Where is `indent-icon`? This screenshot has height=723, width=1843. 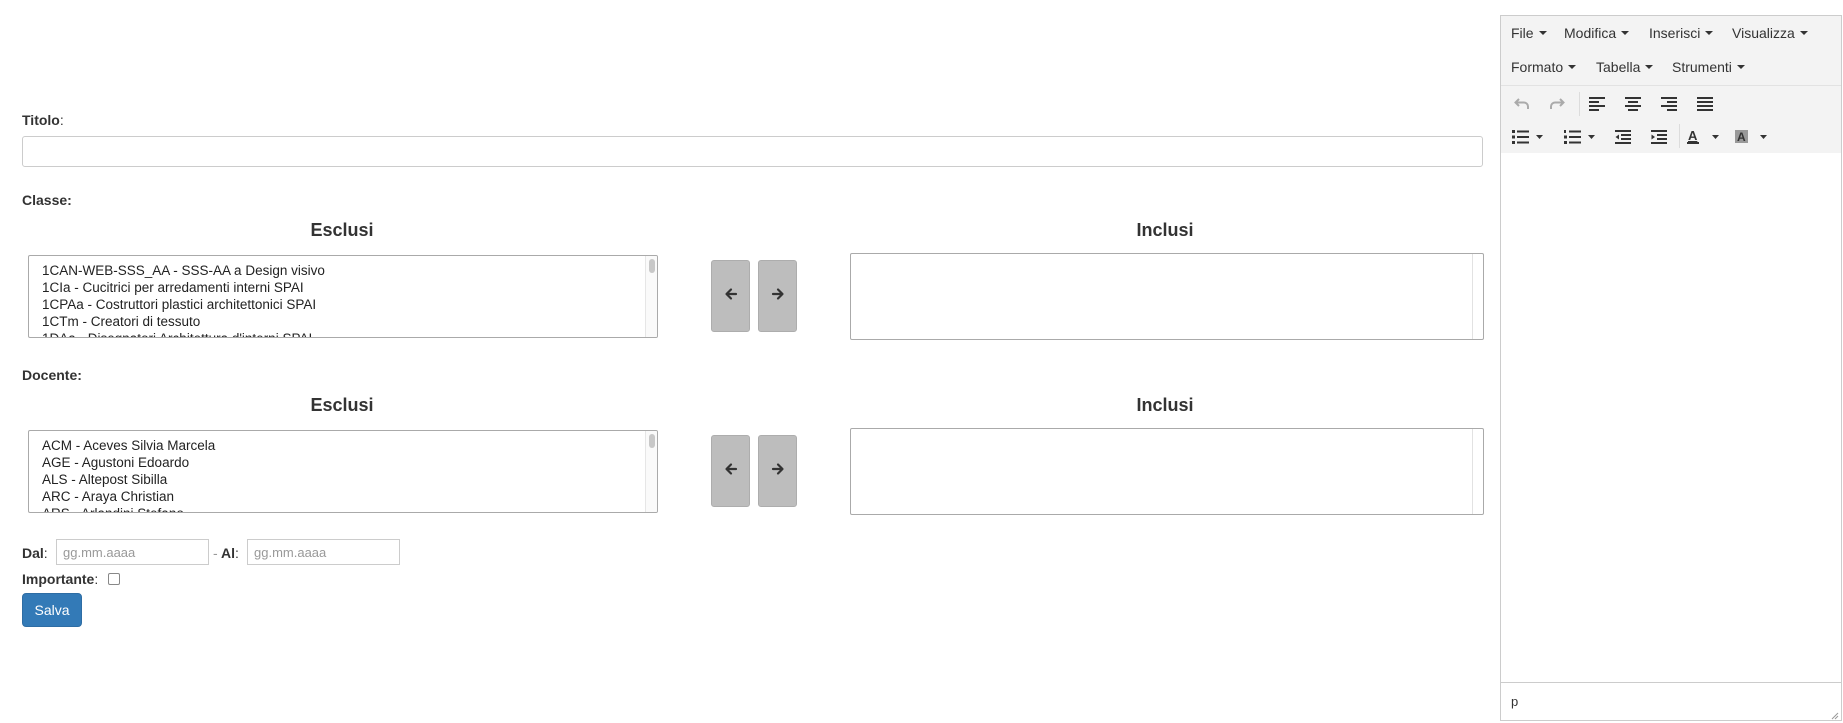
indent-icon is located at coordinates (1659, 137).